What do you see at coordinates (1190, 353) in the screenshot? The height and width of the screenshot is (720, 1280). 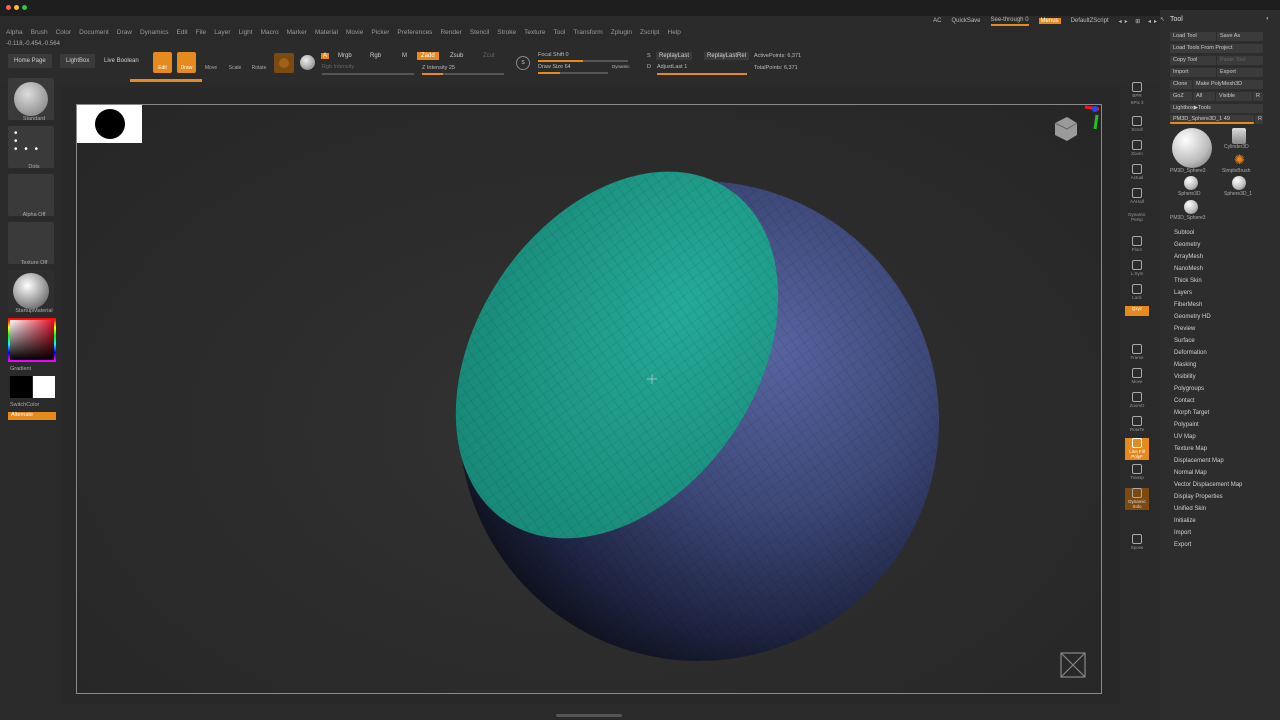 I see `subpalette-item: Deformation` at bounding box center [1190, 353].